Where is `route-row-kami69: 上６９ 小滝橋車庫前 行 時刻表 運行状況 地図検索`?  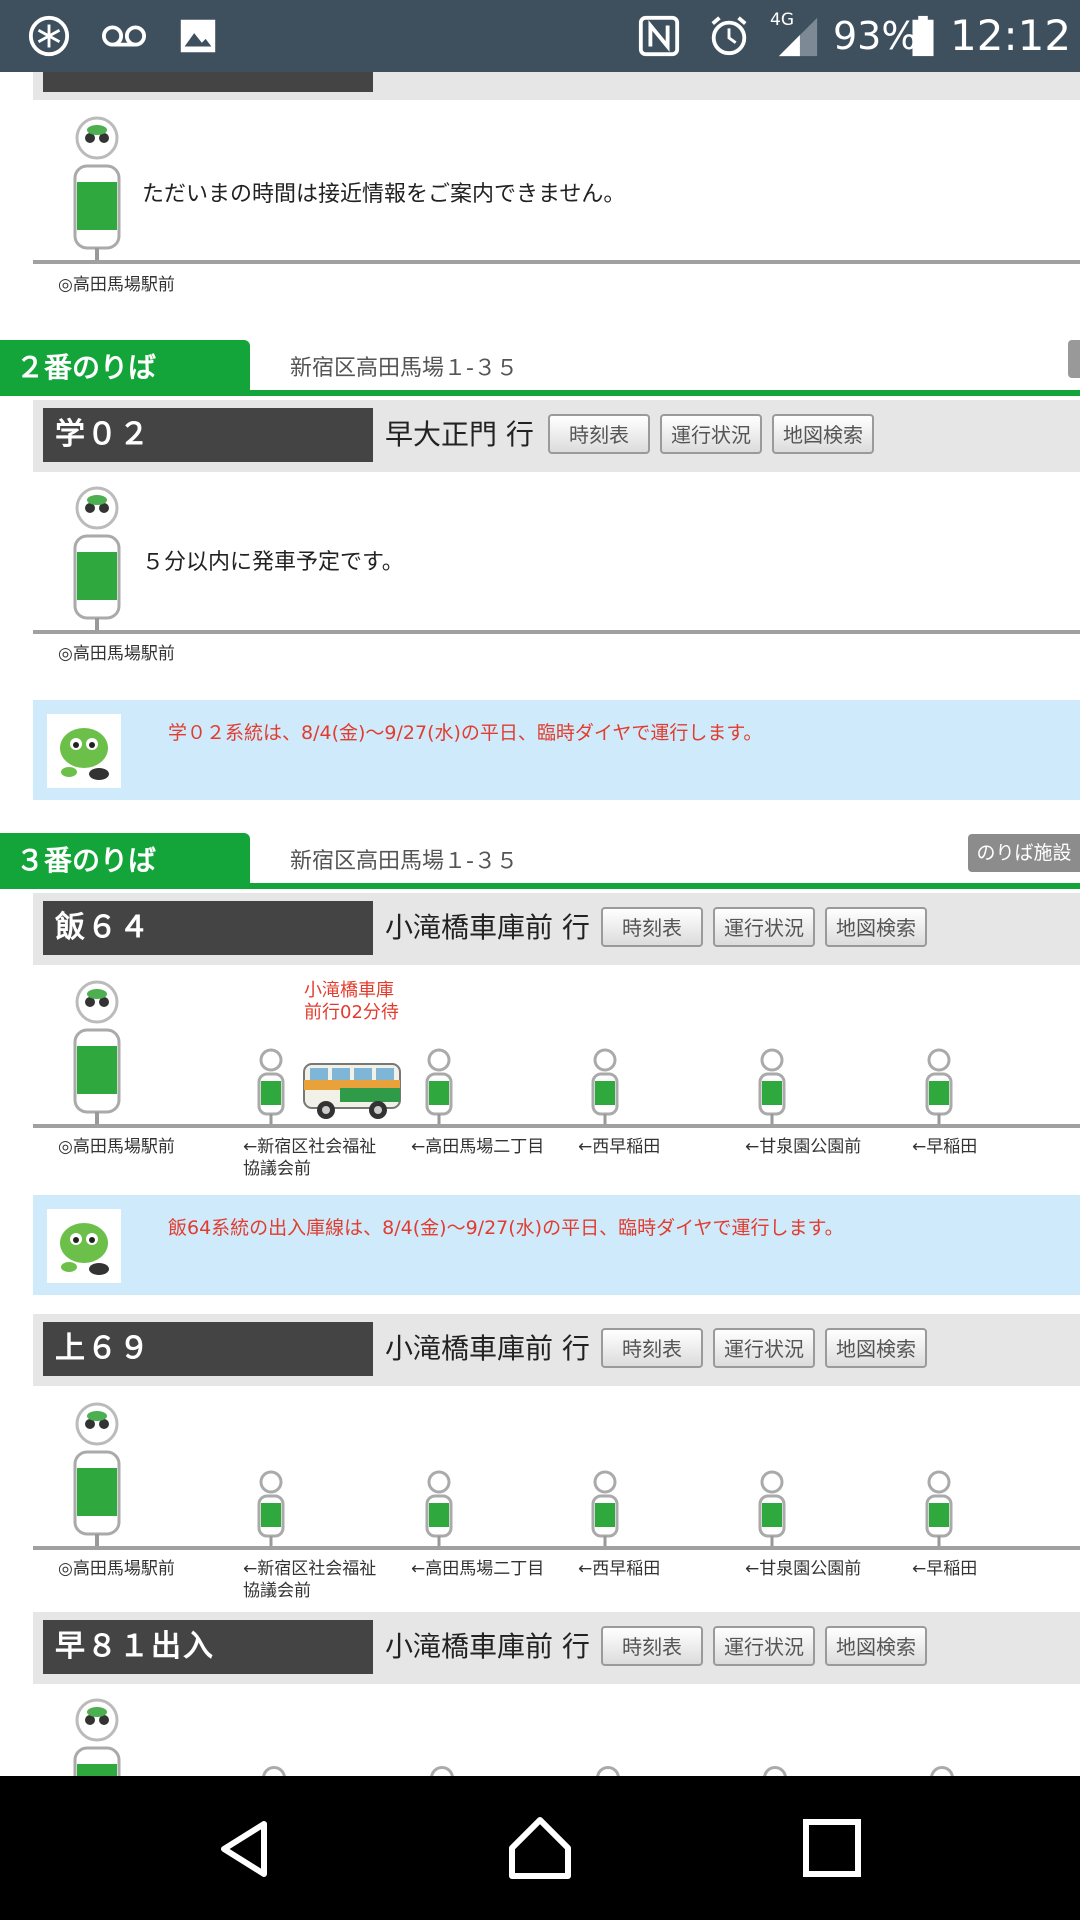 route-row-kami69: 上６９ 小滝橋車庫前 行 時刻表 運行状況 地図検索 is located at coordinates (556, 1350).